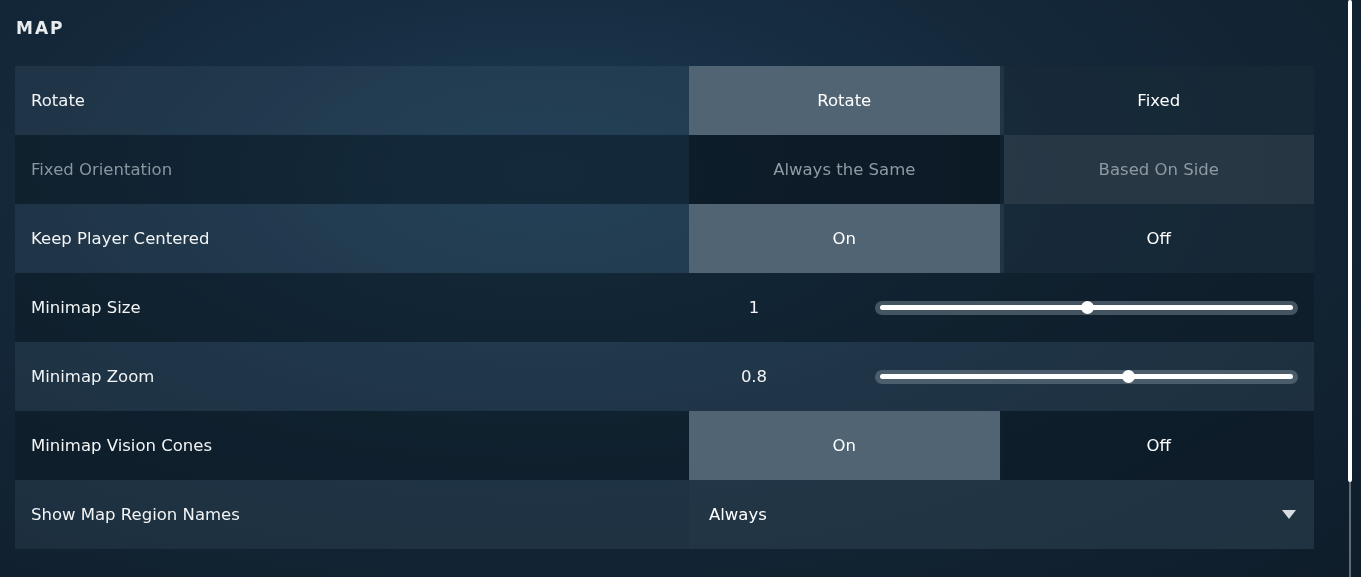  I want to click on option-button: Off, so click(1158, 238).